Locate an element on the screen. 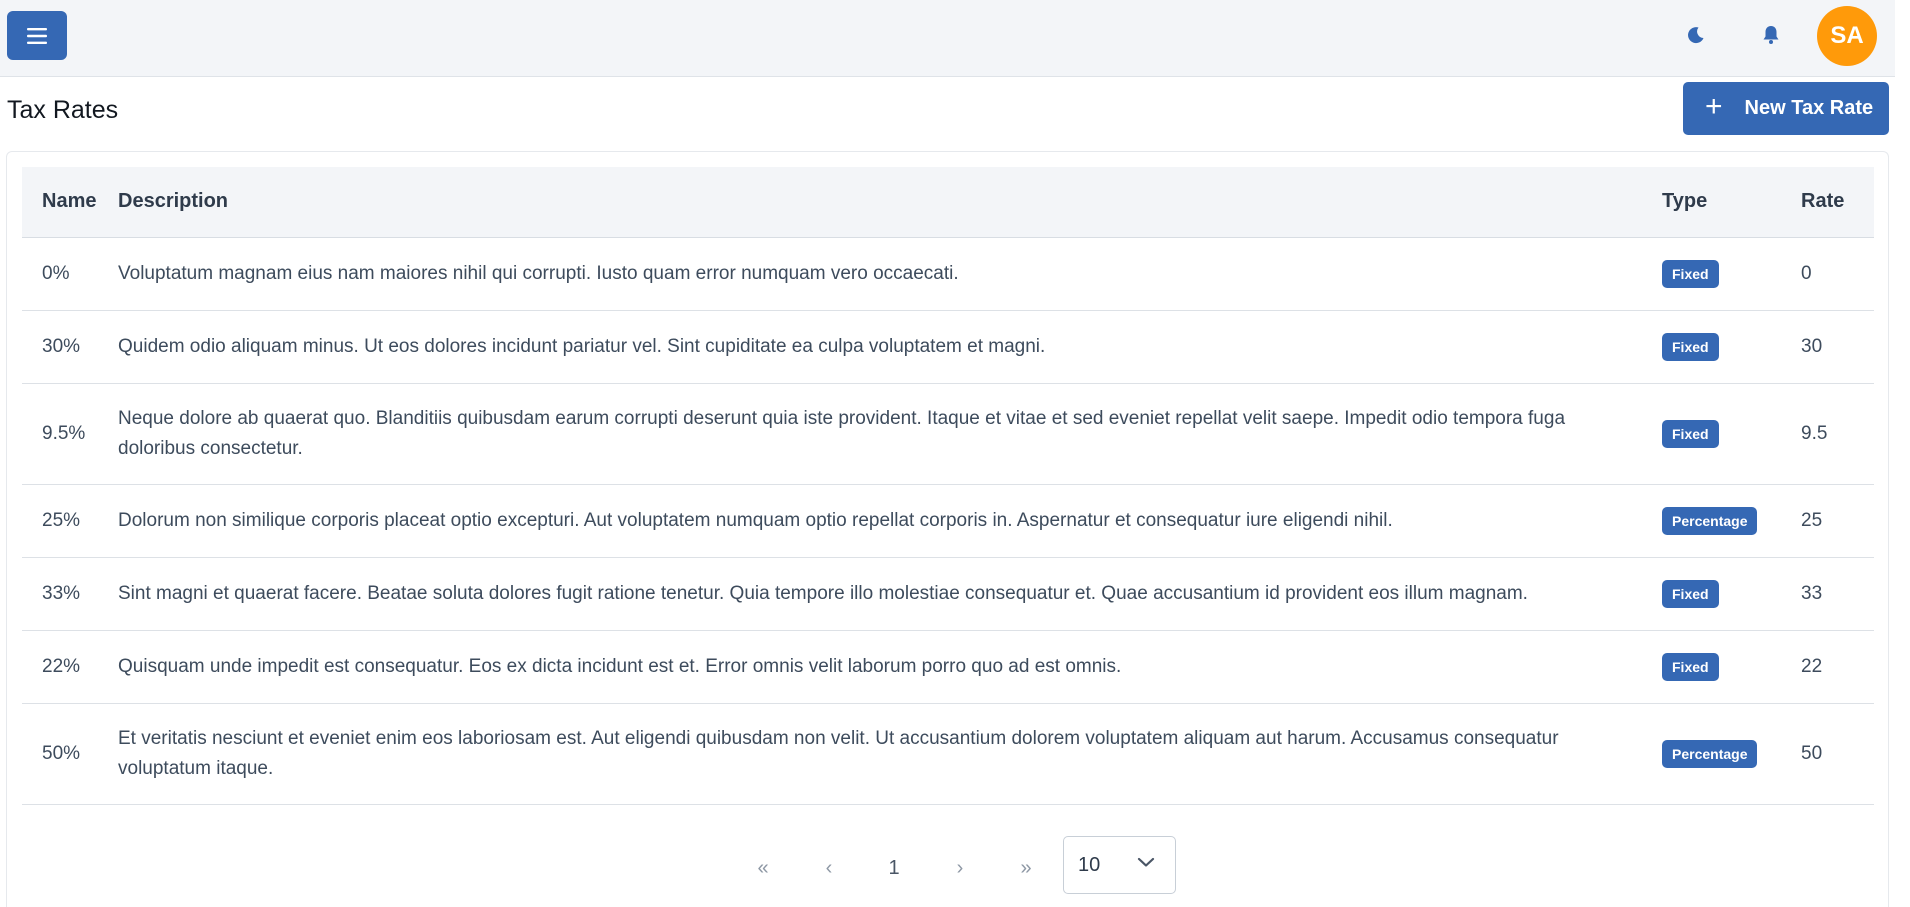  column-header-name: Name is located at coordinates (70, 202).